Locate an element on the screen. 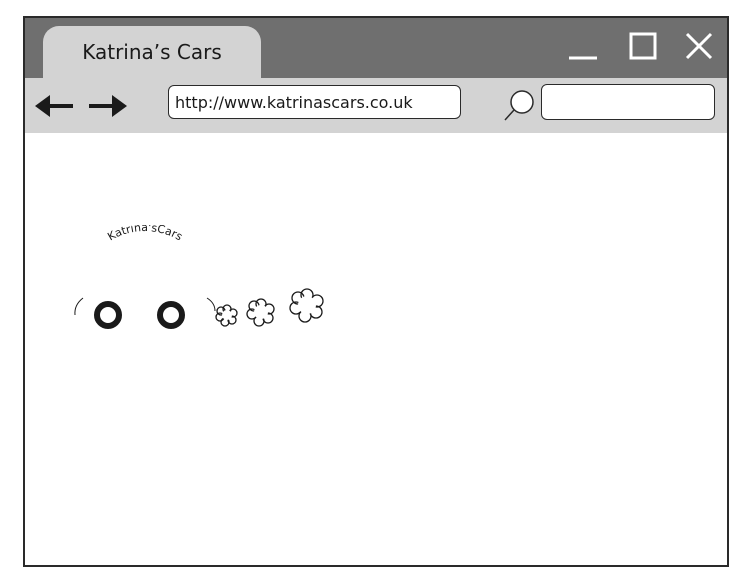 Image resolution: width=753 pixels, height=582 pixels. address-bar is located at coordinates (314, 102).